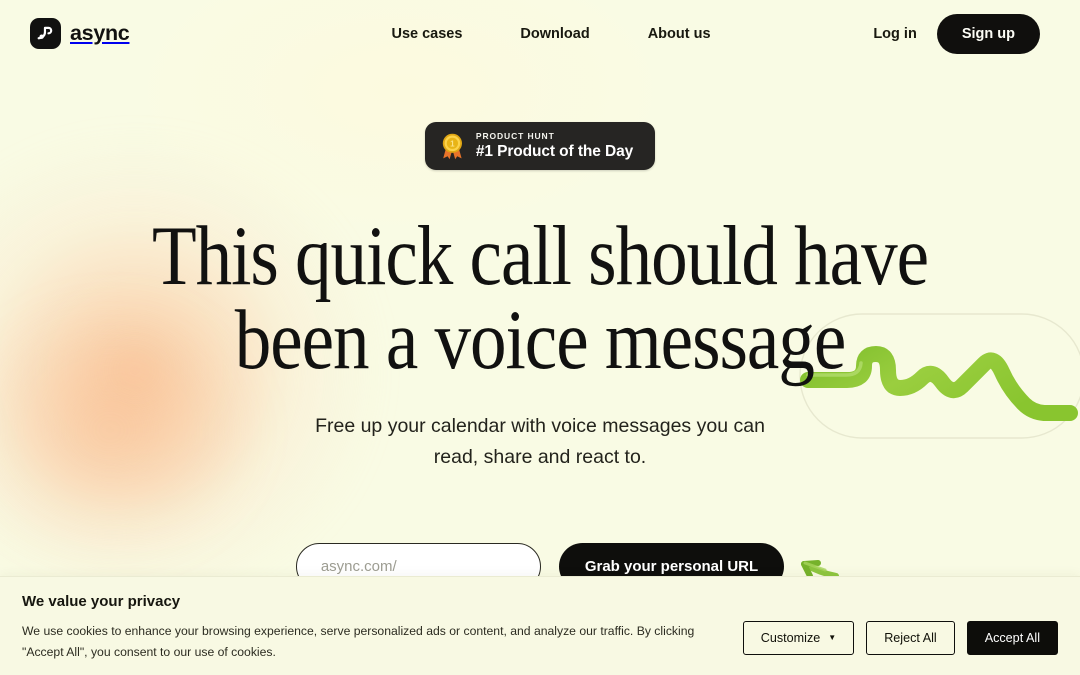 The width and height of the screenshot is (1080, 675). I want to click on gold-medal-icon: 1, so click(452, 146).